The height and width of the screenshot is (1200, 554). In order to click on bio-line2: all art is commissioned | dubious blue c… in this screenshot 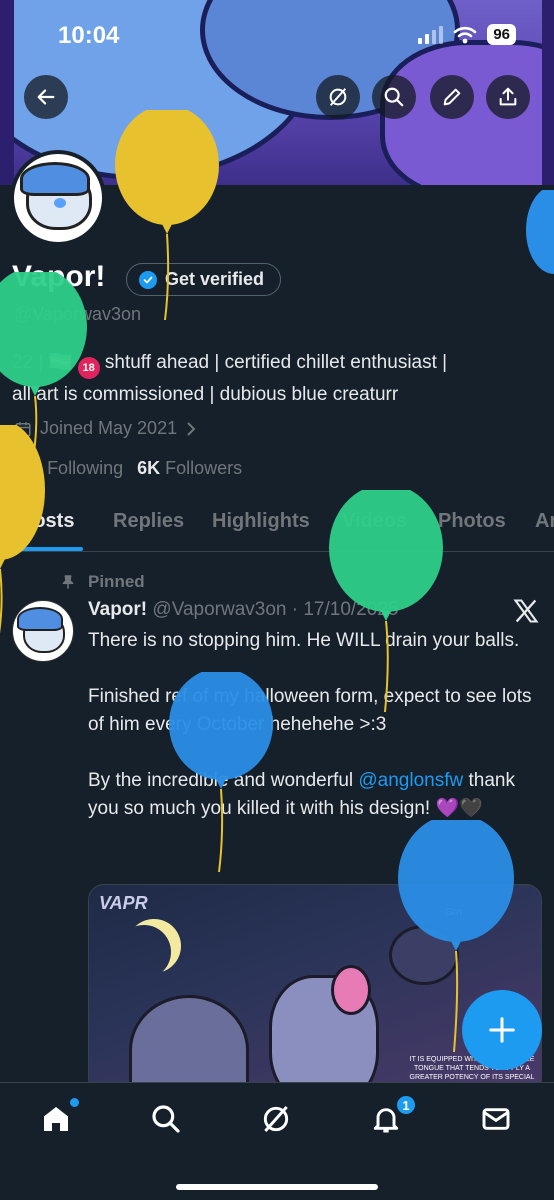, I will do `click(205, 394)`.